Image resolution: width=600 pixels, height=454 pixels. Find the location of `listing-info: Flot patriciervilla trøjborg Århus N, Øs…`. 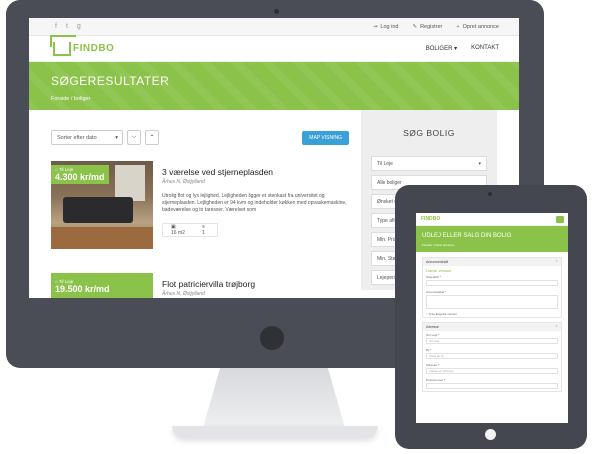

listing-info: Flot patriciervilla trøjborg Århus N, Øs… is located at coordinates (257, 285).